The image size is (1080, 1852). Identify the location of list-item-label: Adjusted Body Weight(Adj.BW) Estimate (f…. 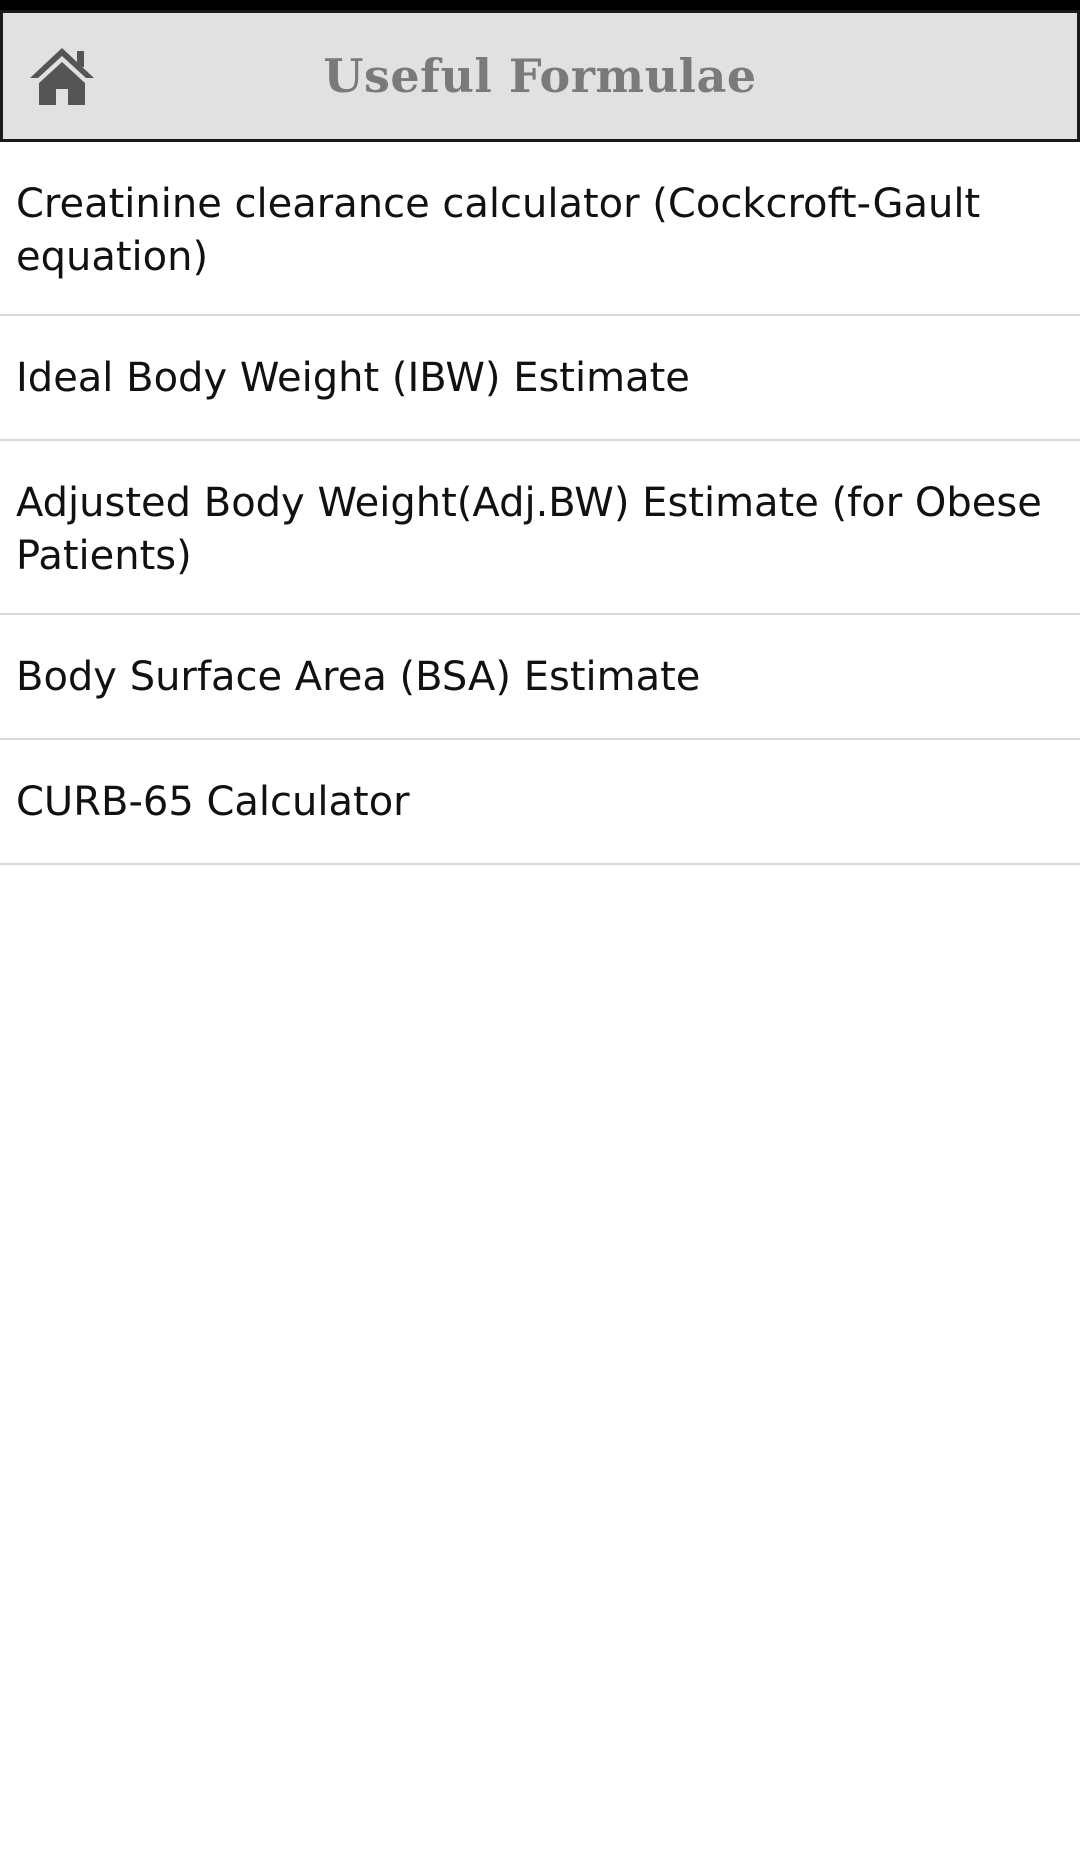
(529, 529).